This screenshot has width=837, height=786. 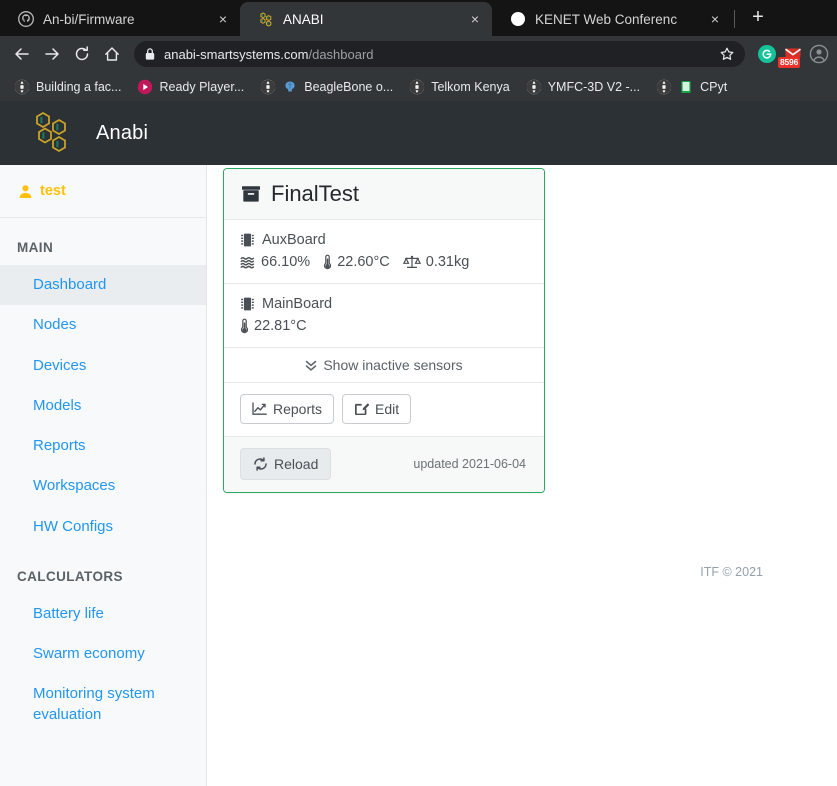 What do you see at coordinates (315, 193) in the screenshot?
I see `node-card-title: FinalTest` at bounding box center [315, 193].